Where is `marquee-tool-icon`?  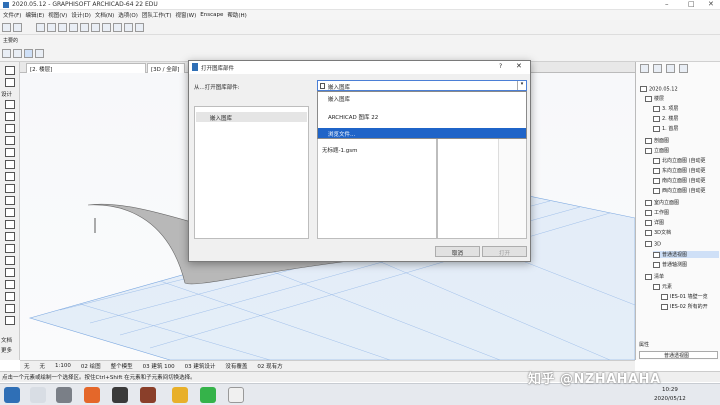 marquee-tool-icon is located at coordinates (10, 82).